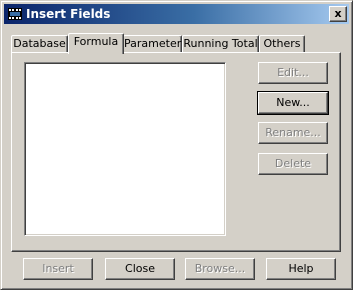 The width and height of the screenshot is (353, 290). I want to click on title-bar: Insert Fields x, so click(176, 14).